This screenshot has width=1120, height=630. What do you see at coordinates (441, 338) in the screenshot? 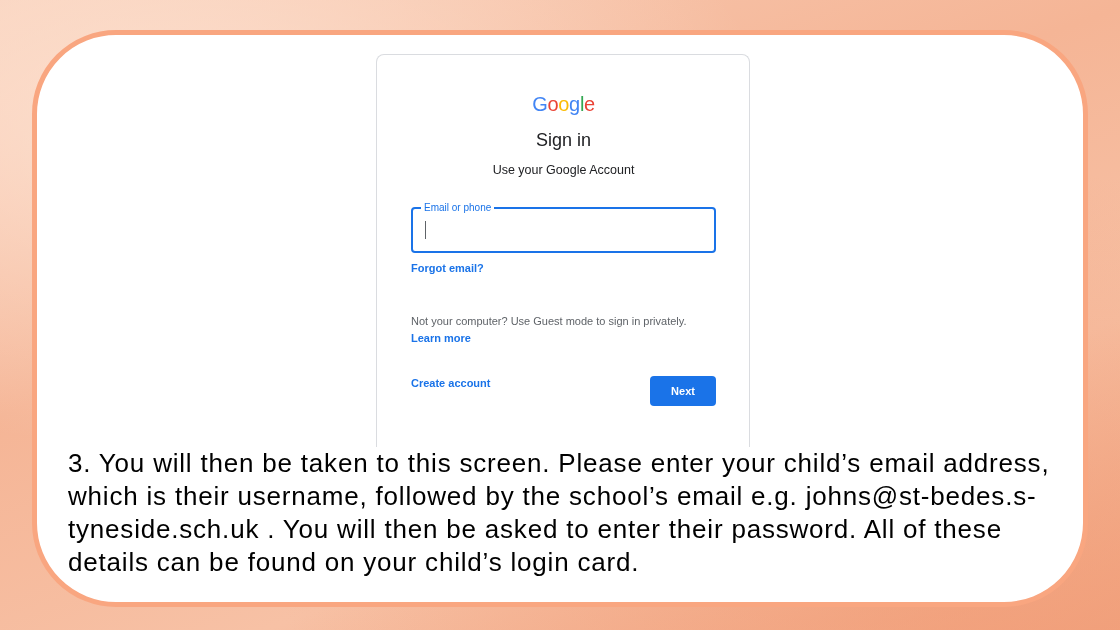
I see `learn-more-link: Learn more` at bounding box center [441, 338].